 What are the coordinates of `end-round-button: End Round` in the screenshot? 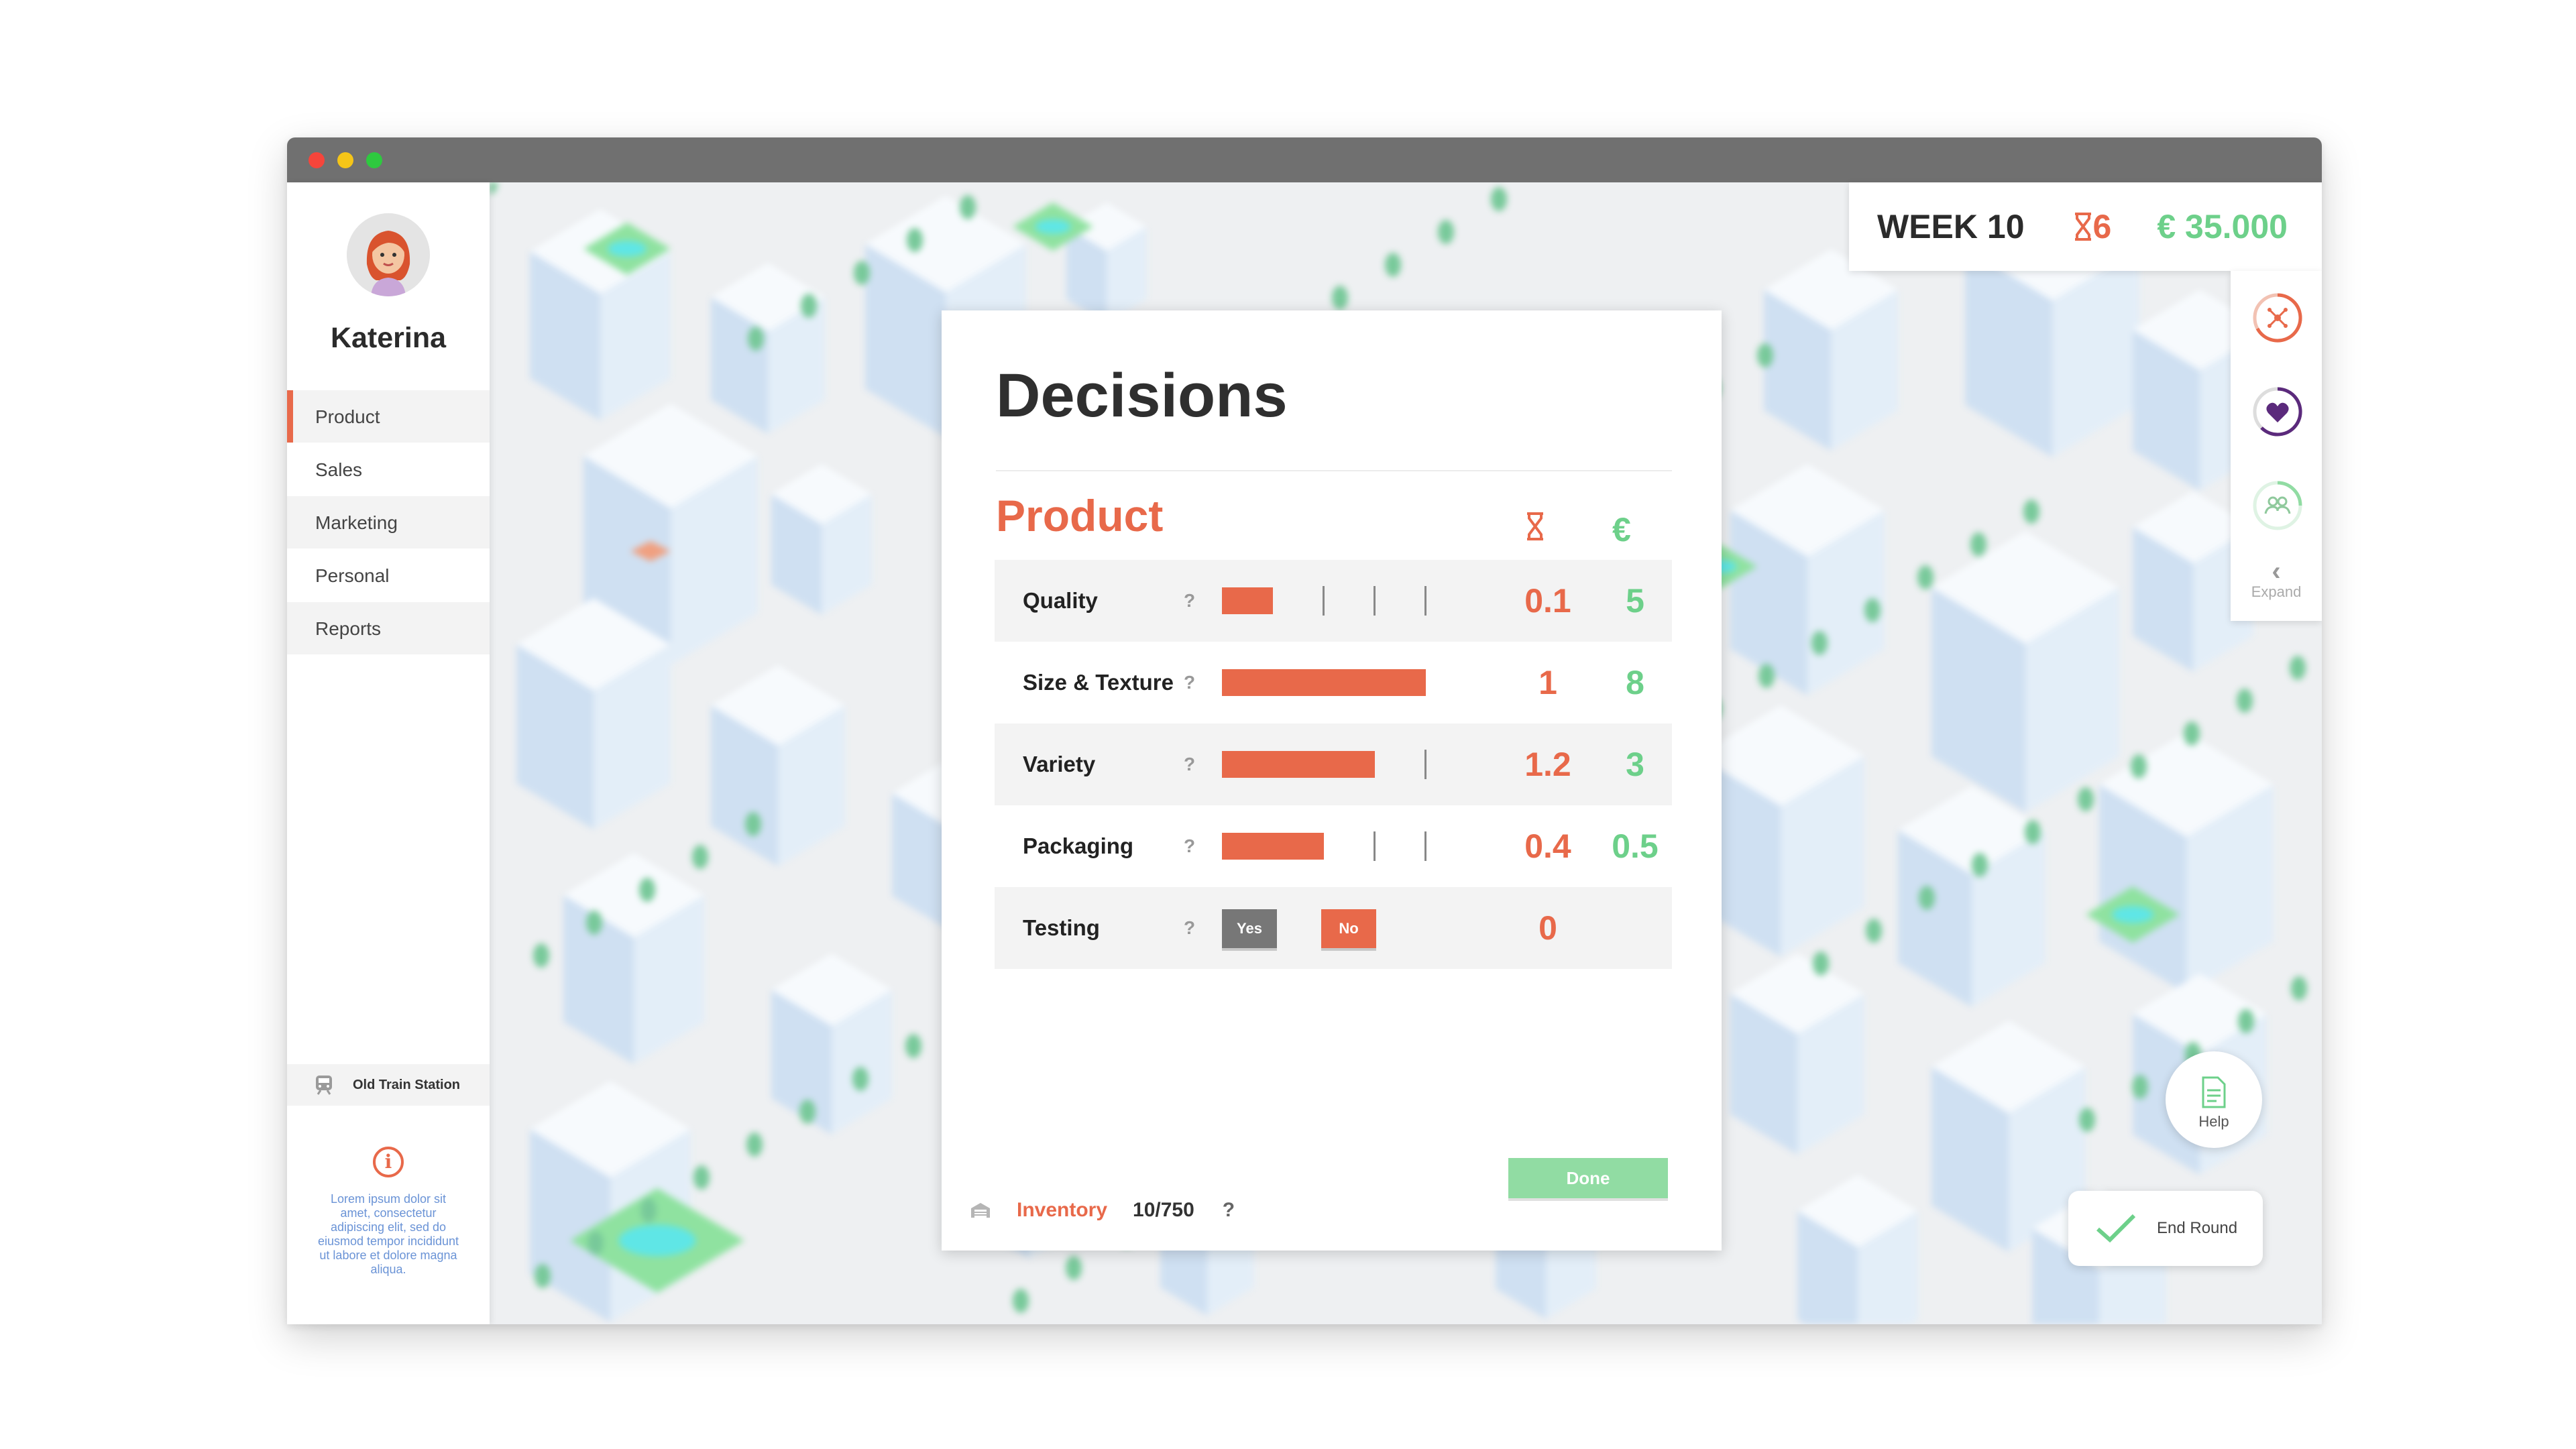 It's located at (2165, 1228).